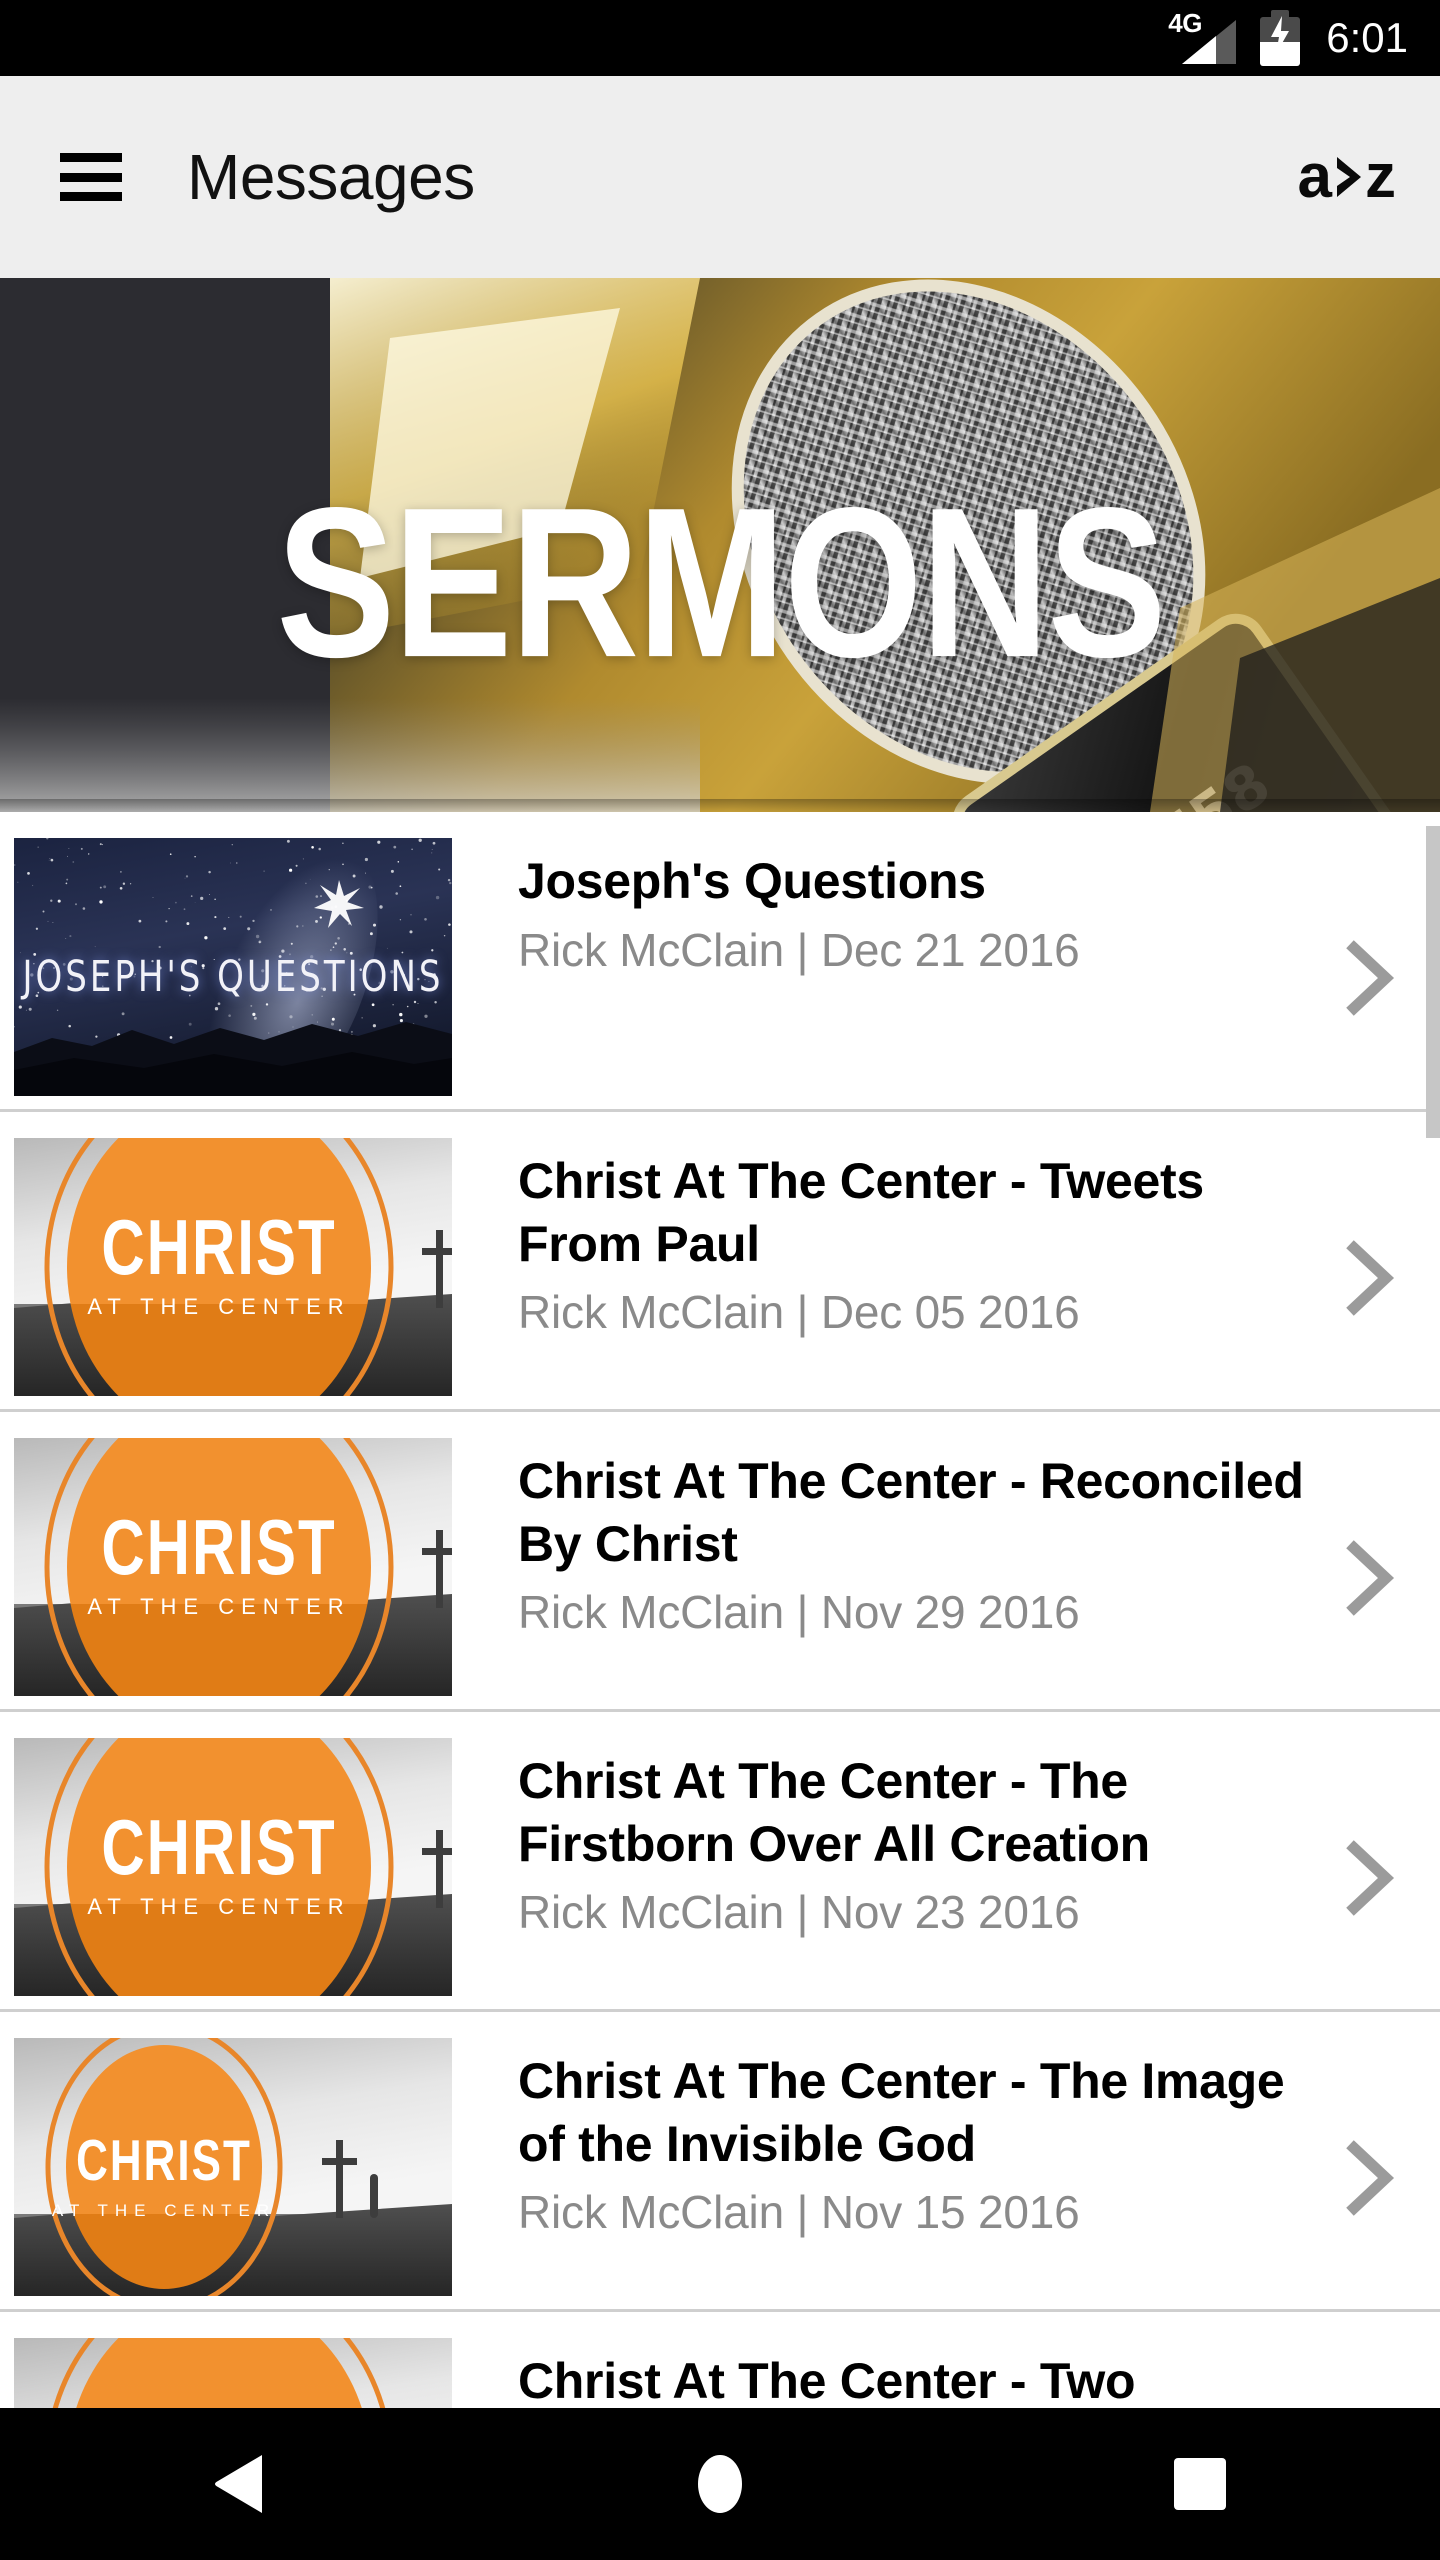 This screenshot has width=1440, height=2560. Describe the element at coordinates (799, 1312) in the screenshot. I see `message-meta: Rick McClain | Dec 05 2016` at that location.